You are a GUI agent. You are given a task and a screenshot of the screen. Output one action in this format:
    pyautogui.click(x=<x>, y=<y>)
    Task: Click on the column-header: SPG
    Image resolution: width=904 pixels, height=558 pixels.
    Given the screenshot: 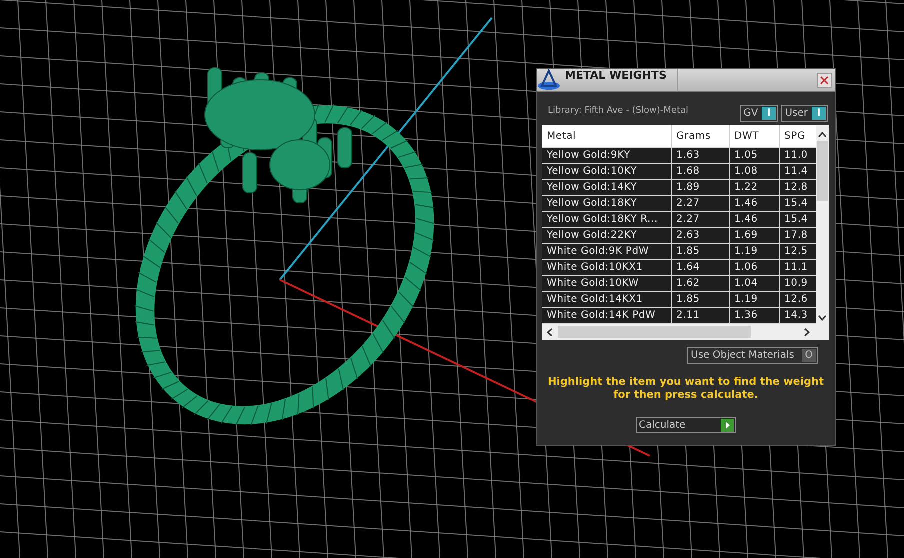 What is the action you would take?
    pyautogui.click(x=797, y=136)
    